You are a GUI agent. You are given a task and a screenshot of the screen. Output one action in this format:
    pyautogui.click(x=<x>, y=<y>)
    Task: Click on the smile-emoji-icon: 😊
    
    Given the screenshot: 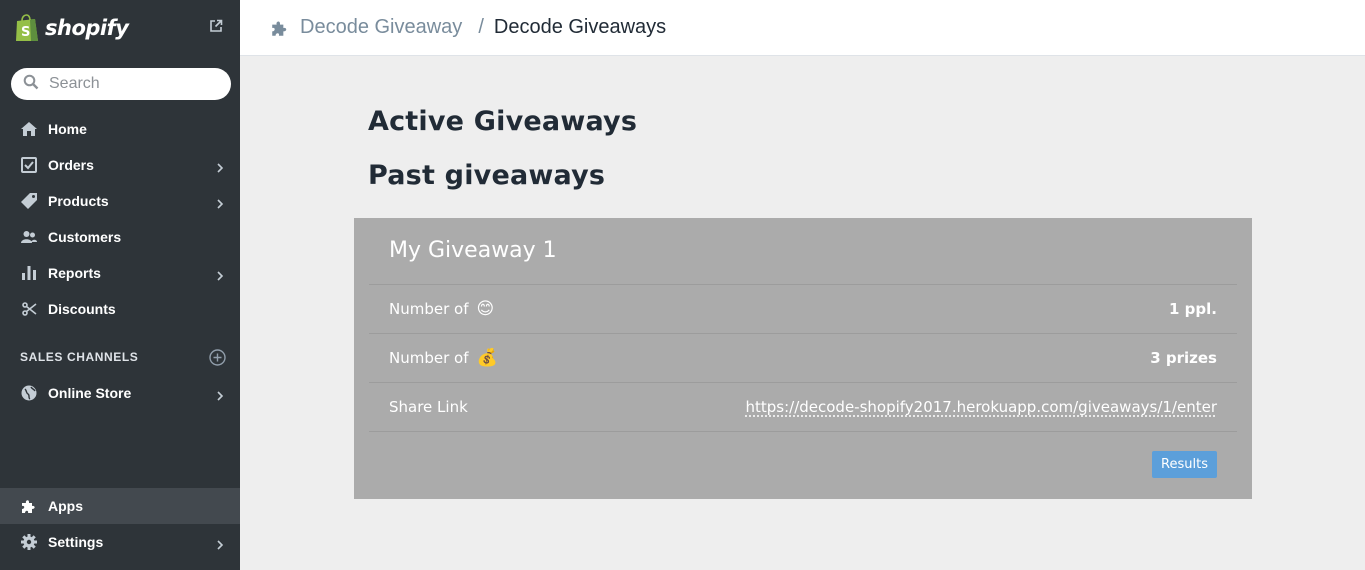 What is the action you would take?
    pyautogui.click(x=485, y=309)
    